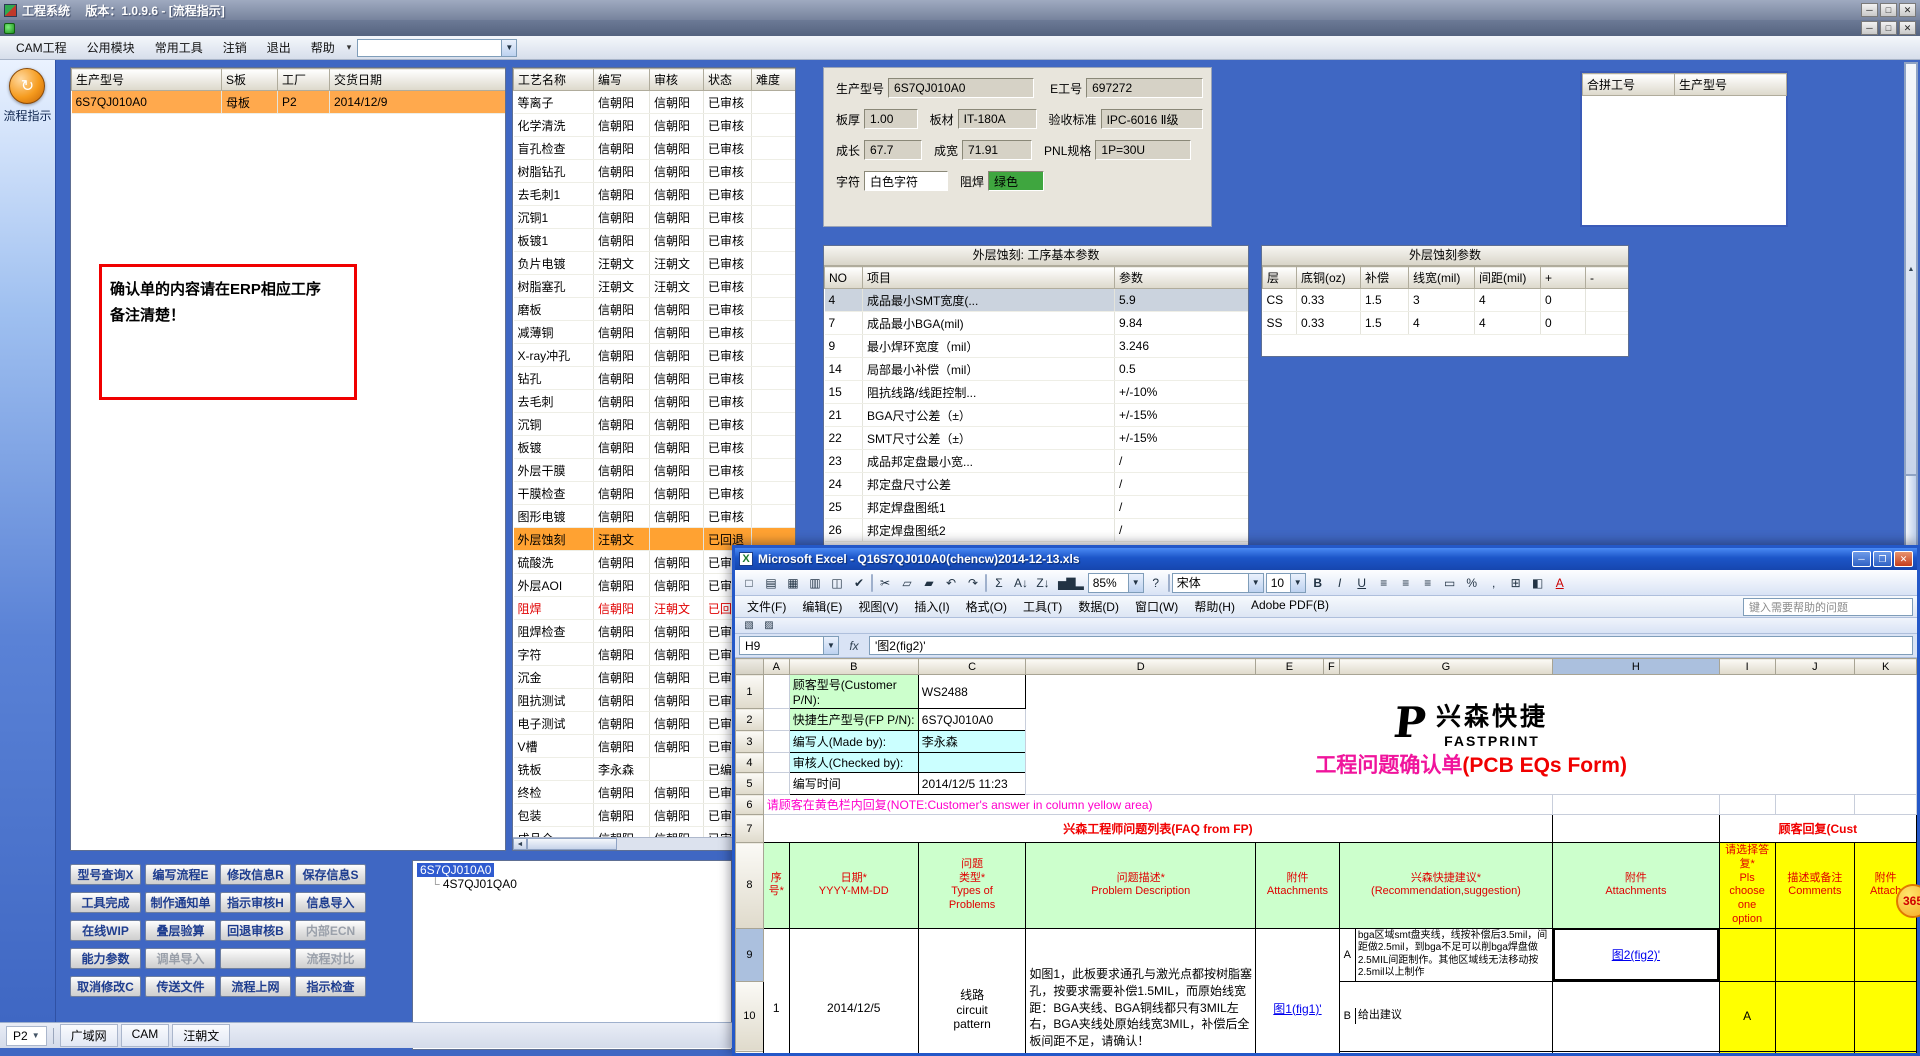 The image size is (1920, 1056). I want to click on table-row: 干膜检查 信朝阳 信朝阳 已审核, so click(654, 493).